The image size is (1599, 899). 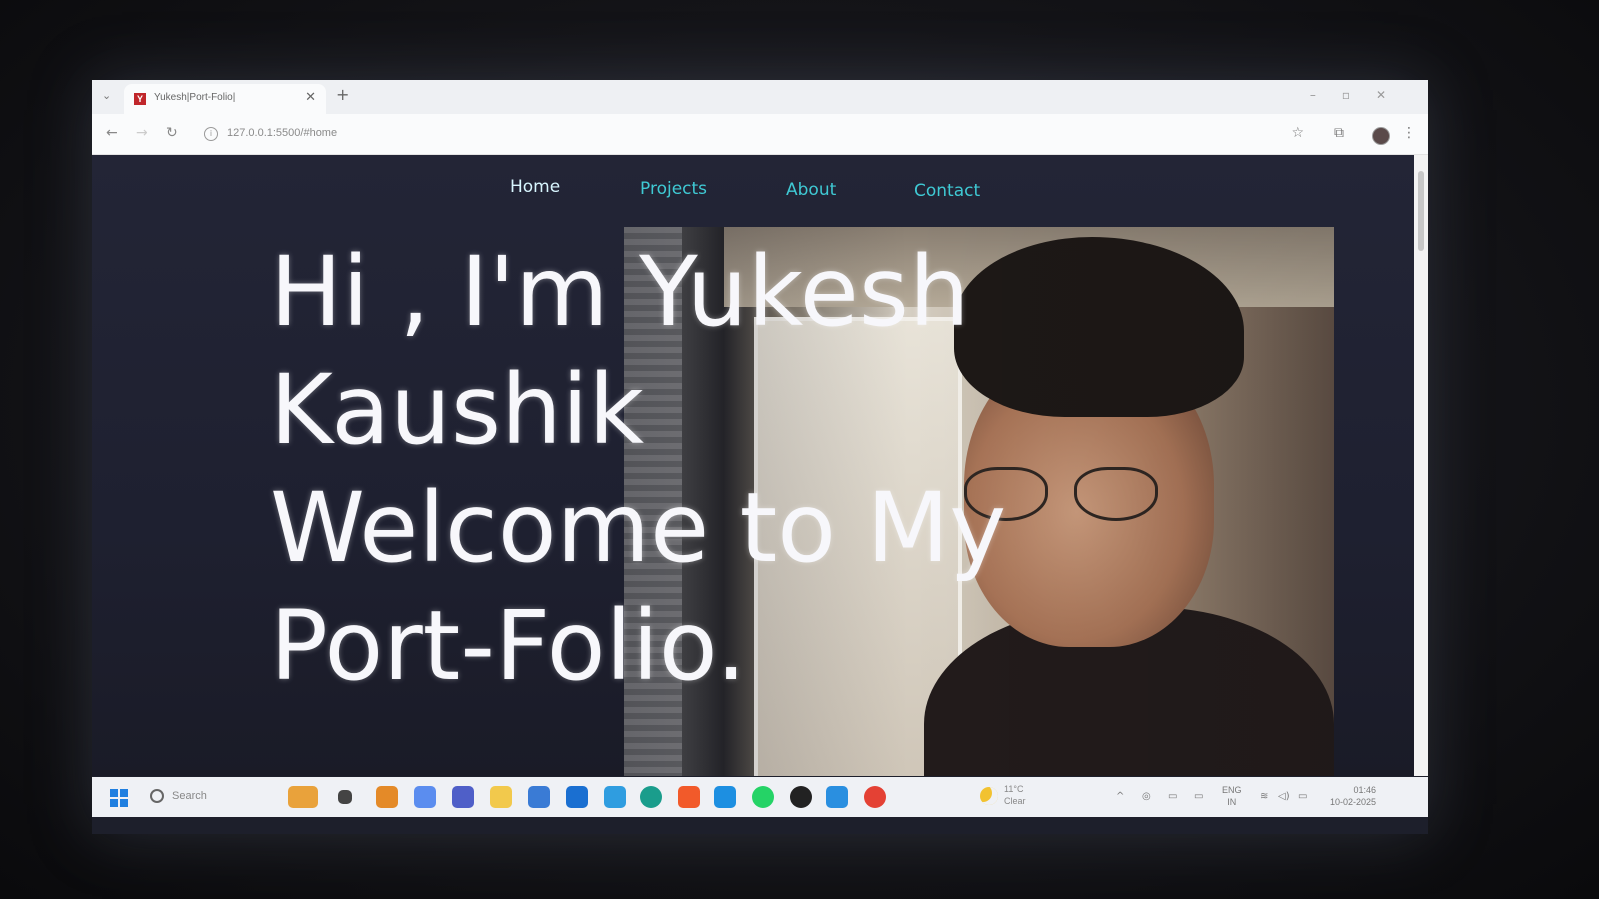 What do you see at coordinates (1364, 790) in the screenshot?
I see `clock-time: 01:46` at bounding box center [1364, 790].